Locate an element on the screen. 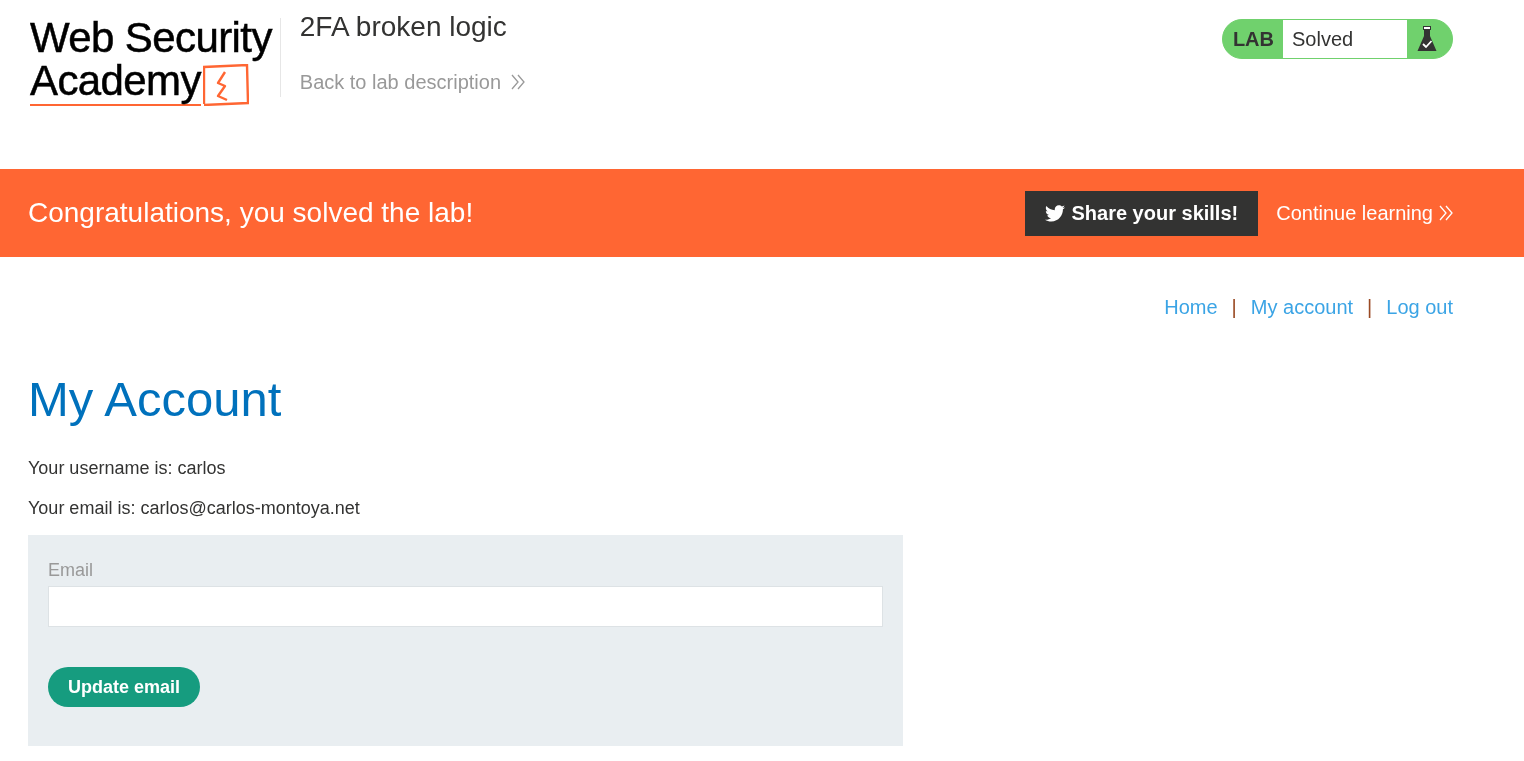 The image size is (1524, 761). nav-link: My account is located at coordinates (1302, 307).